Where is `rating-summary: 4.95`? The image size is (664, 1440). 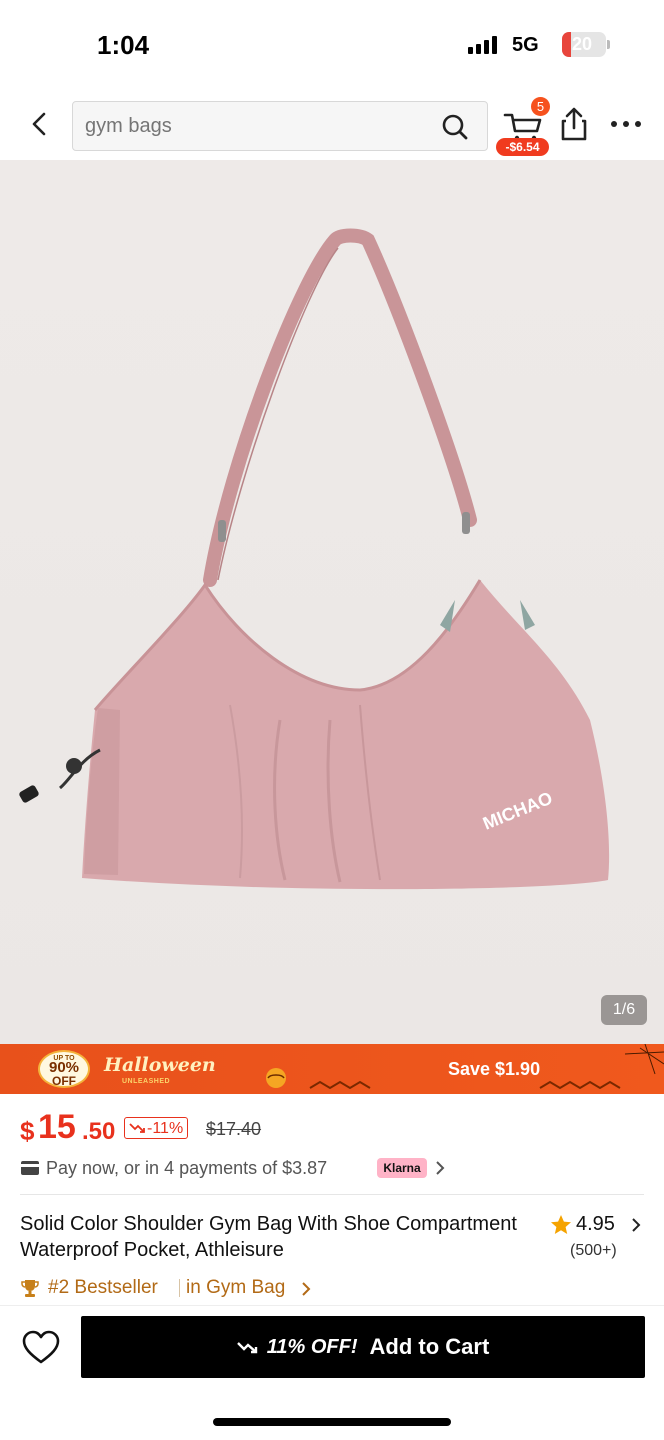
rating-summary: 4.95 is located at coordinates (600, 1225).